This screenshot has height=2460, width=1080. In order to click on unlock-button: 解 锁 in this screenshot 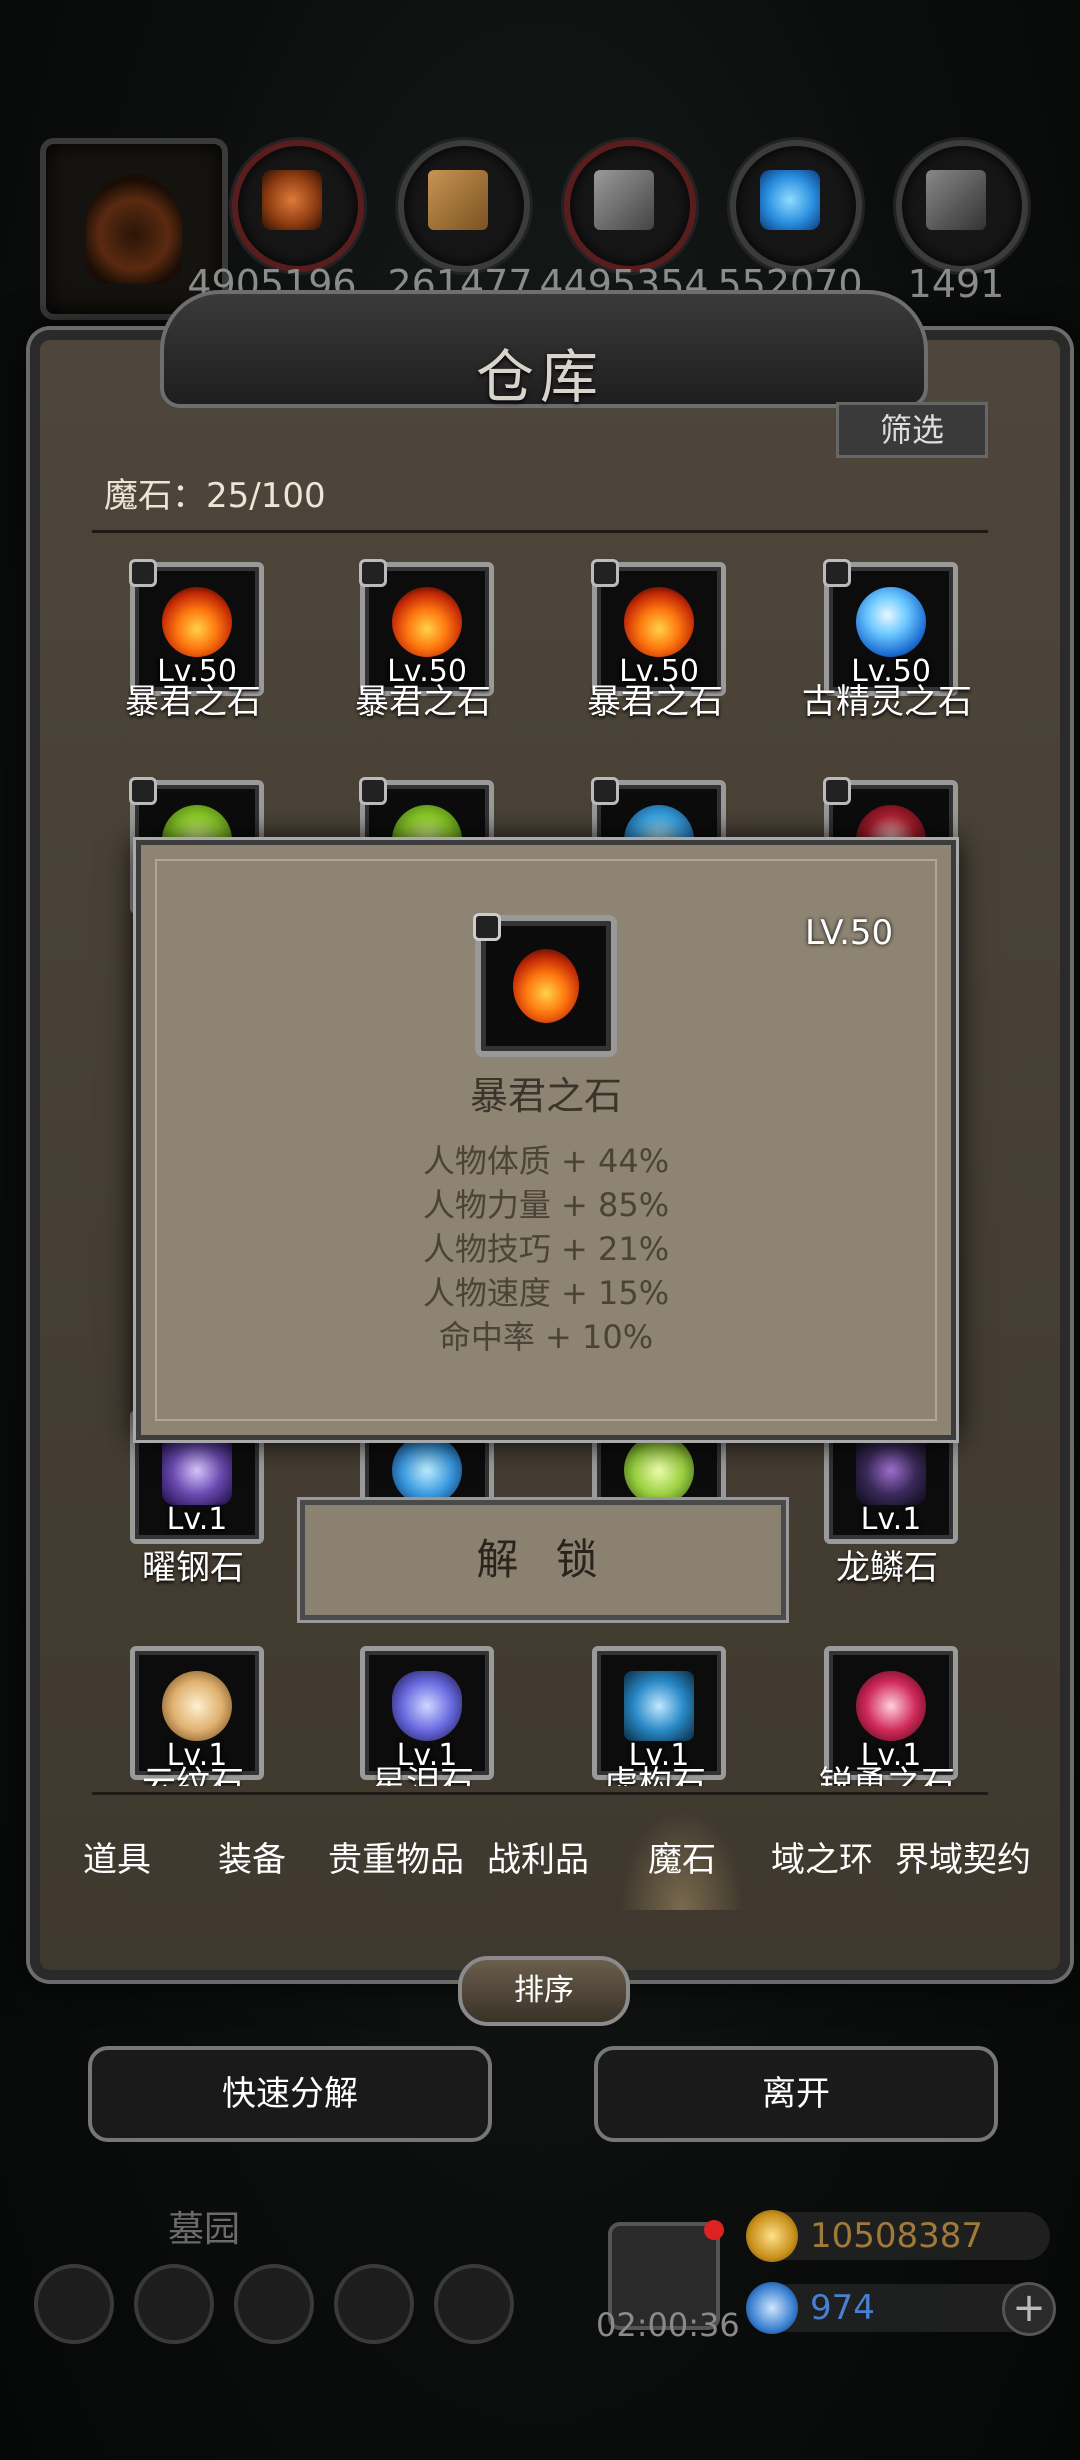, I will do `click(543, 1560)`.